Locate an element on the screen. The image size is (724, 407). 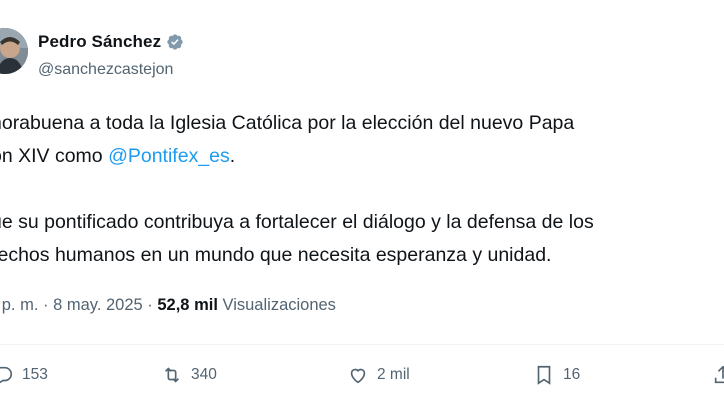
post-punctuation: . is located at coordinates (232, 156).